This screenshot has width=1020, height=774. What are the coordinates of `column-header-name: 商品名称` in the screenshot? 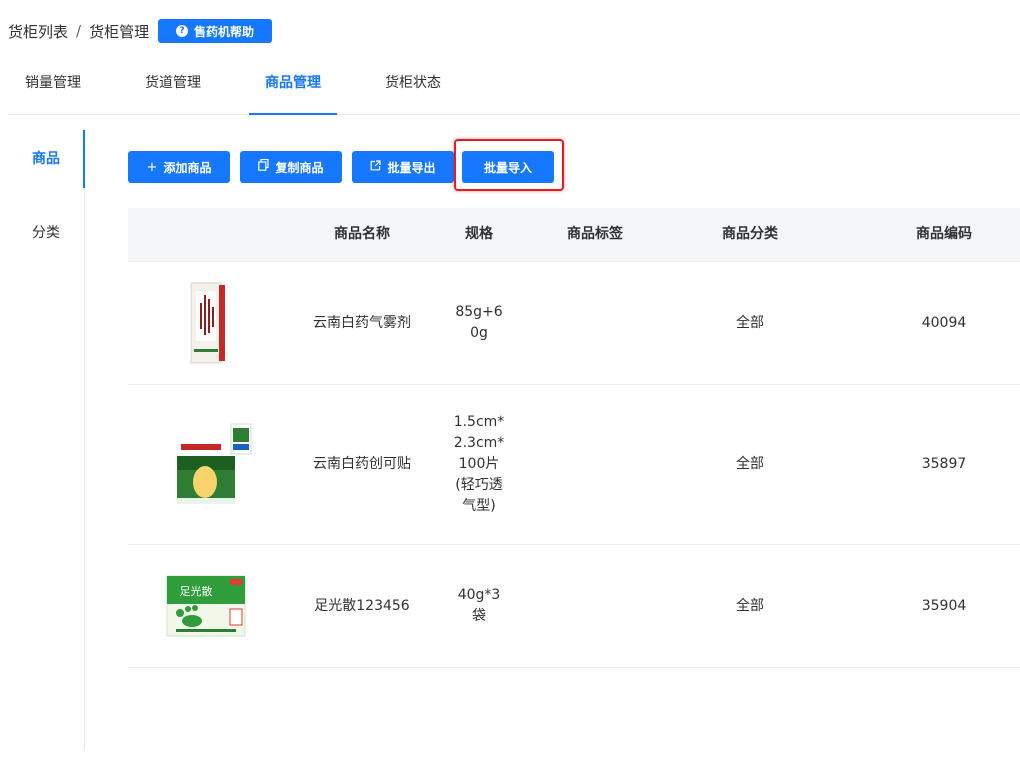 It's located at (362, 234).